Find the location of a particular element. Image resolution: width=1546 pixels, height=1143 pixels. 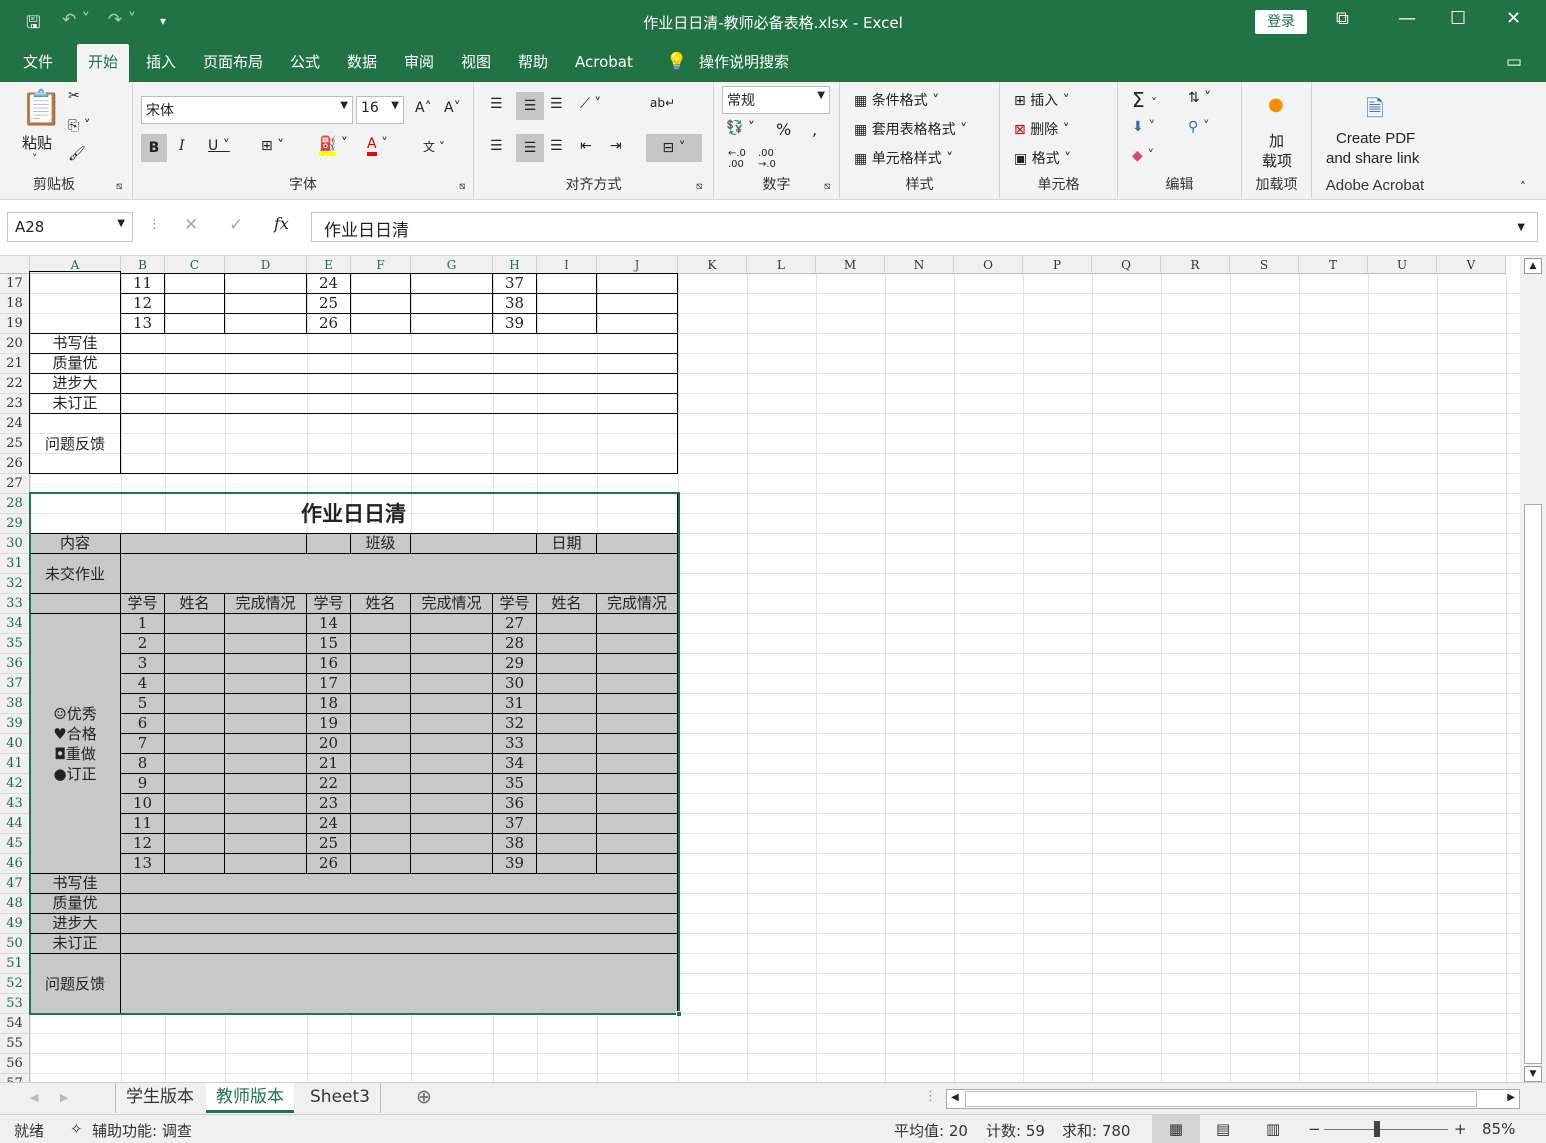

label-cell: 书写佳 is located at coordinates (75, 883).